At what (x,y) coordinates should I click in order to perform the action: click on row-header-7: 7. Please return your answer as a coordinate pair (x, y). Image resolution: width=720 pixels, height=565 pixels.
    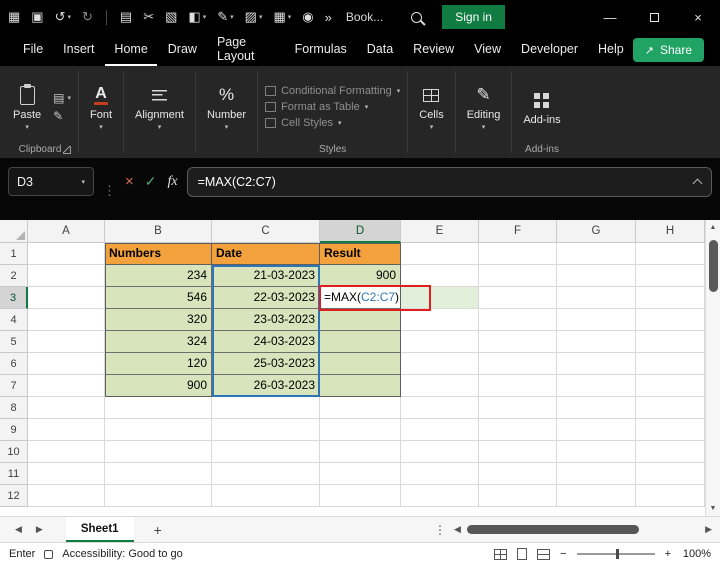
    Looking at the image, I should click on (14, 386).